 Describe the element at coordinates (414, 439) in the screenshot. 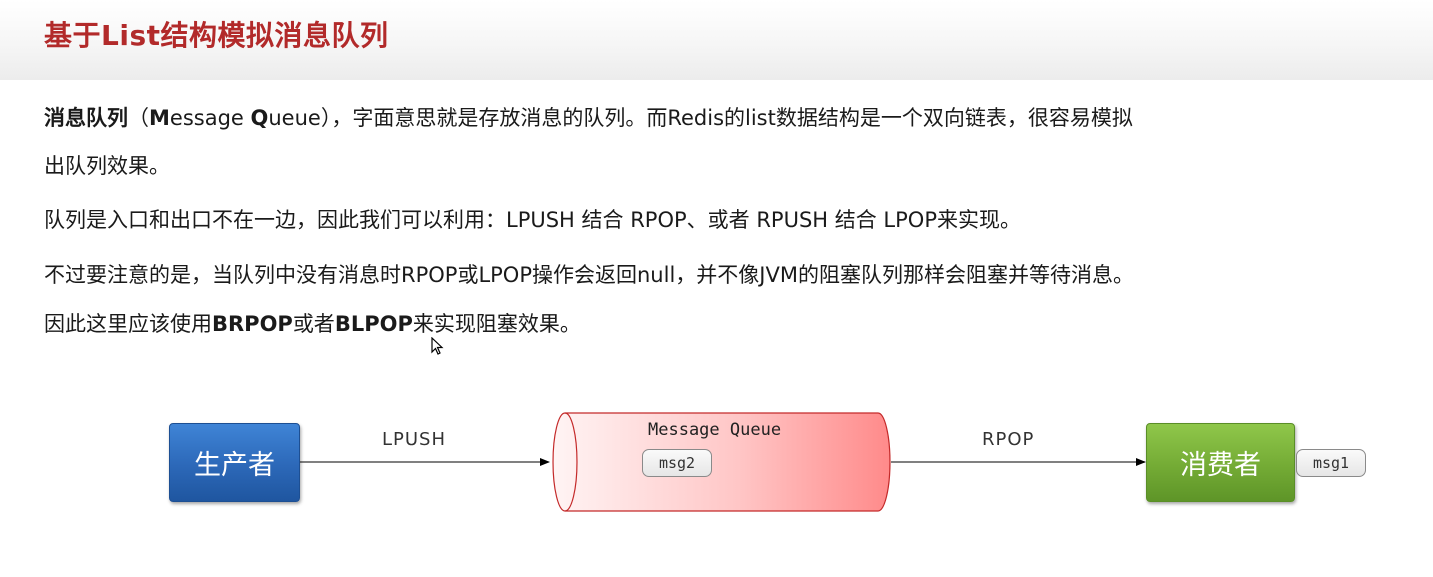

I see `lpush-label: LPUSH` at that location.